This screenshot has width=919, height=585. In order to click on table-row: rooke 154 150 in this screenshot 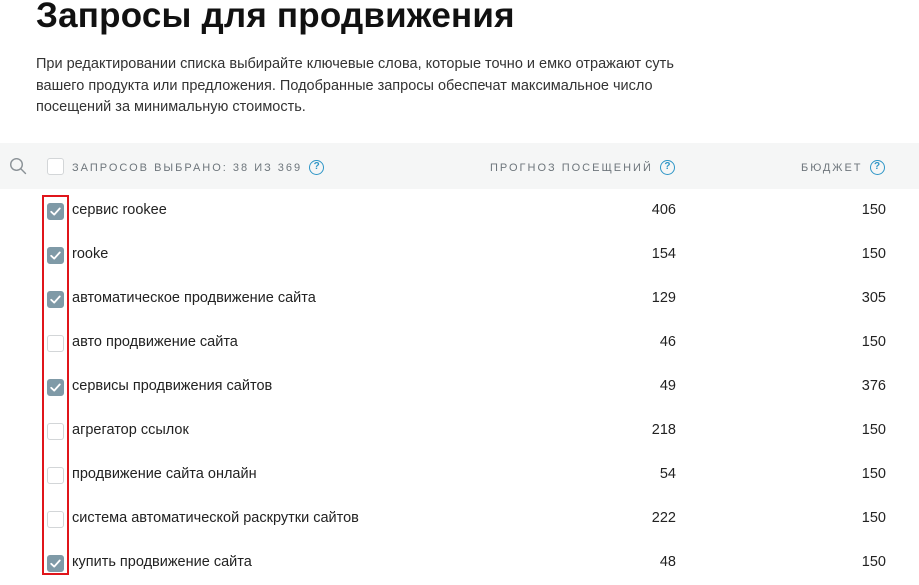, I will do `click(459, 255)`.